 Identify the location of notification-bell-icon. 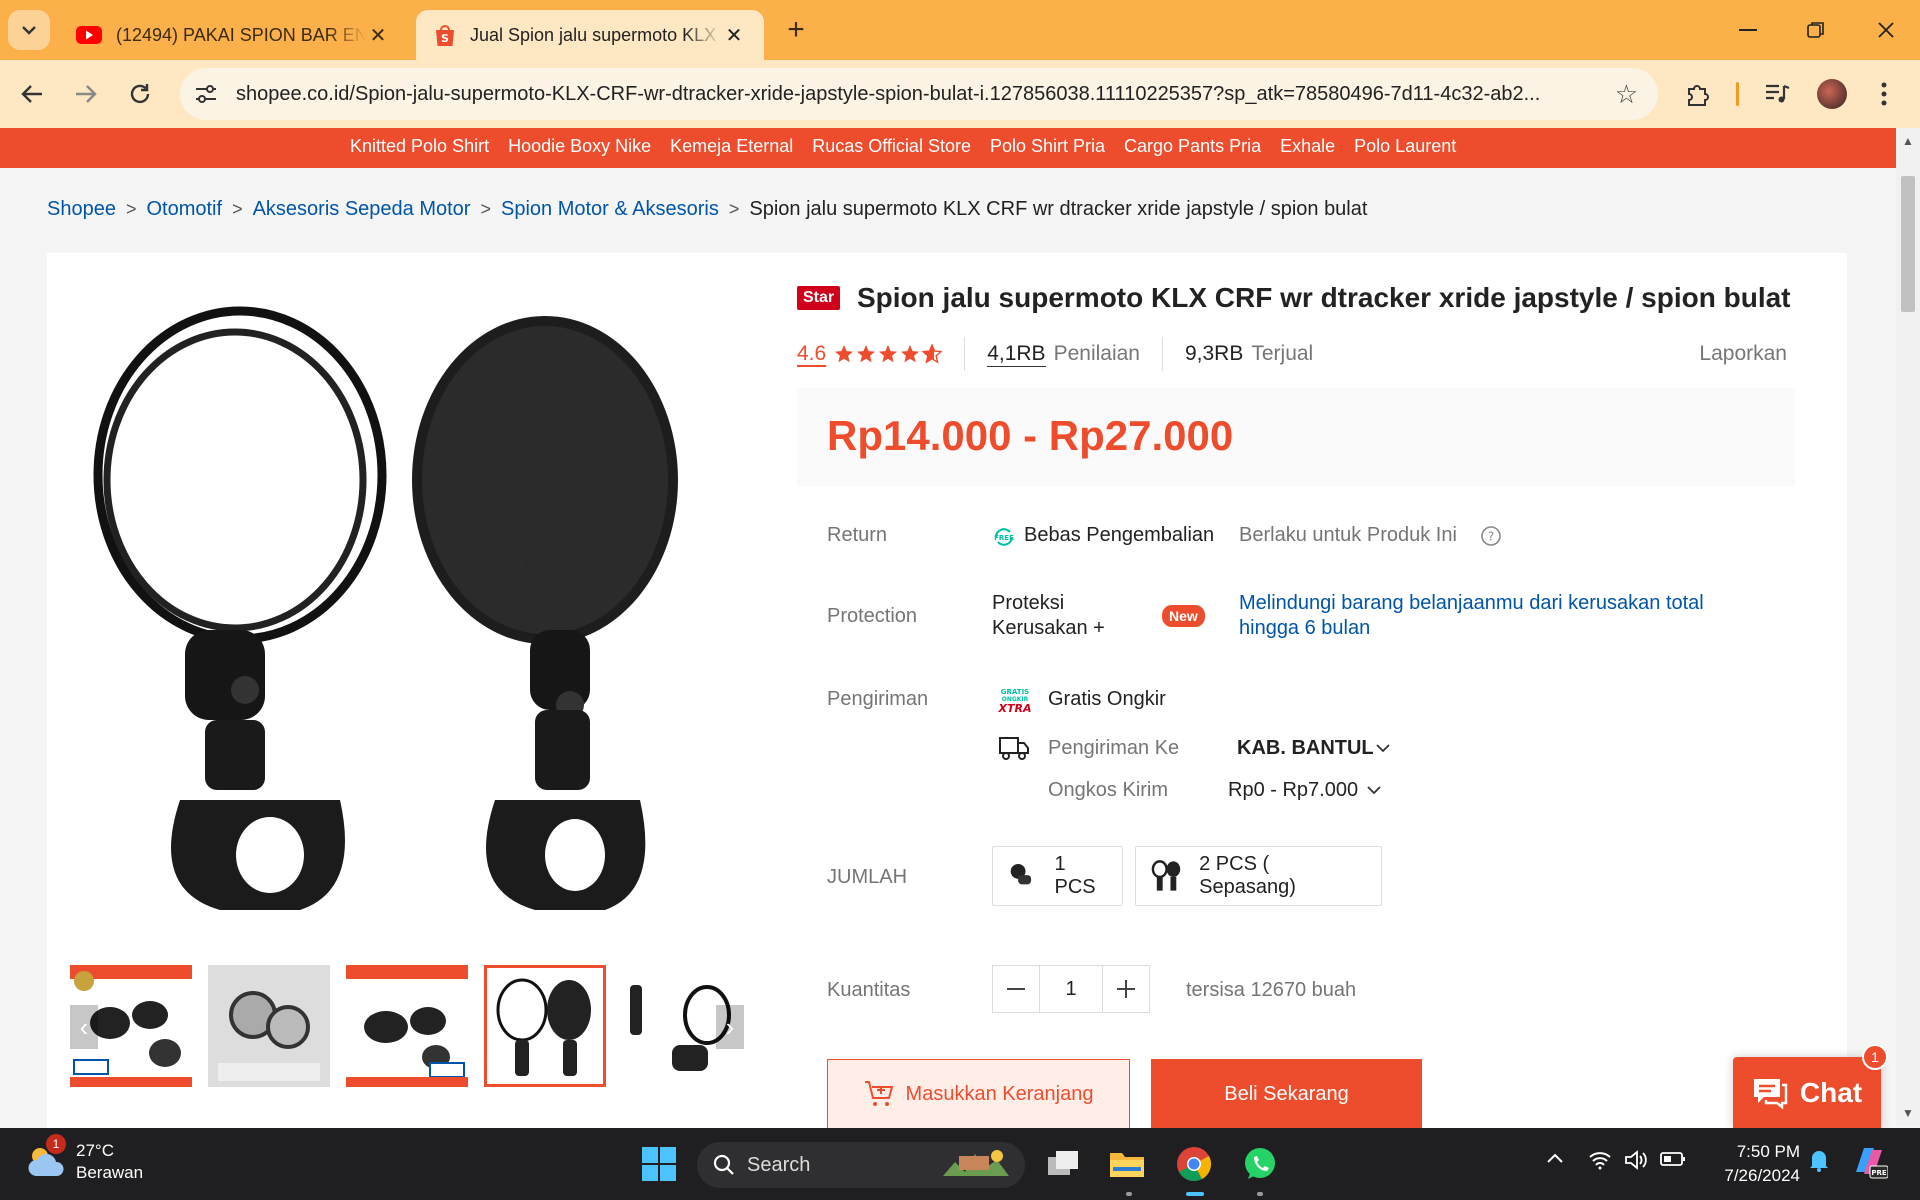
(1819, 1163).